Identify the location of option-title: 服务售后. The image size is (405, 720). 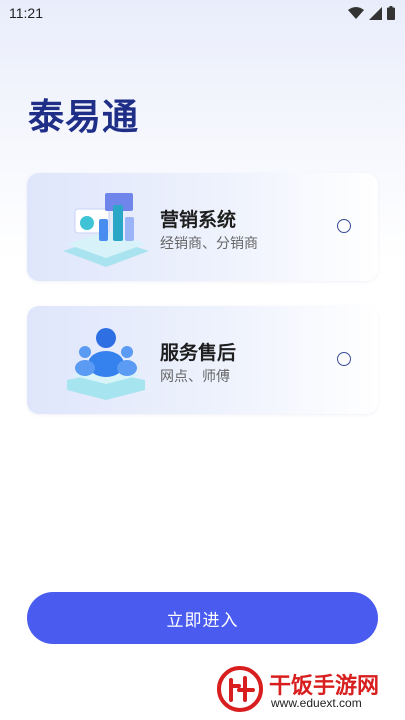
(198, 353).